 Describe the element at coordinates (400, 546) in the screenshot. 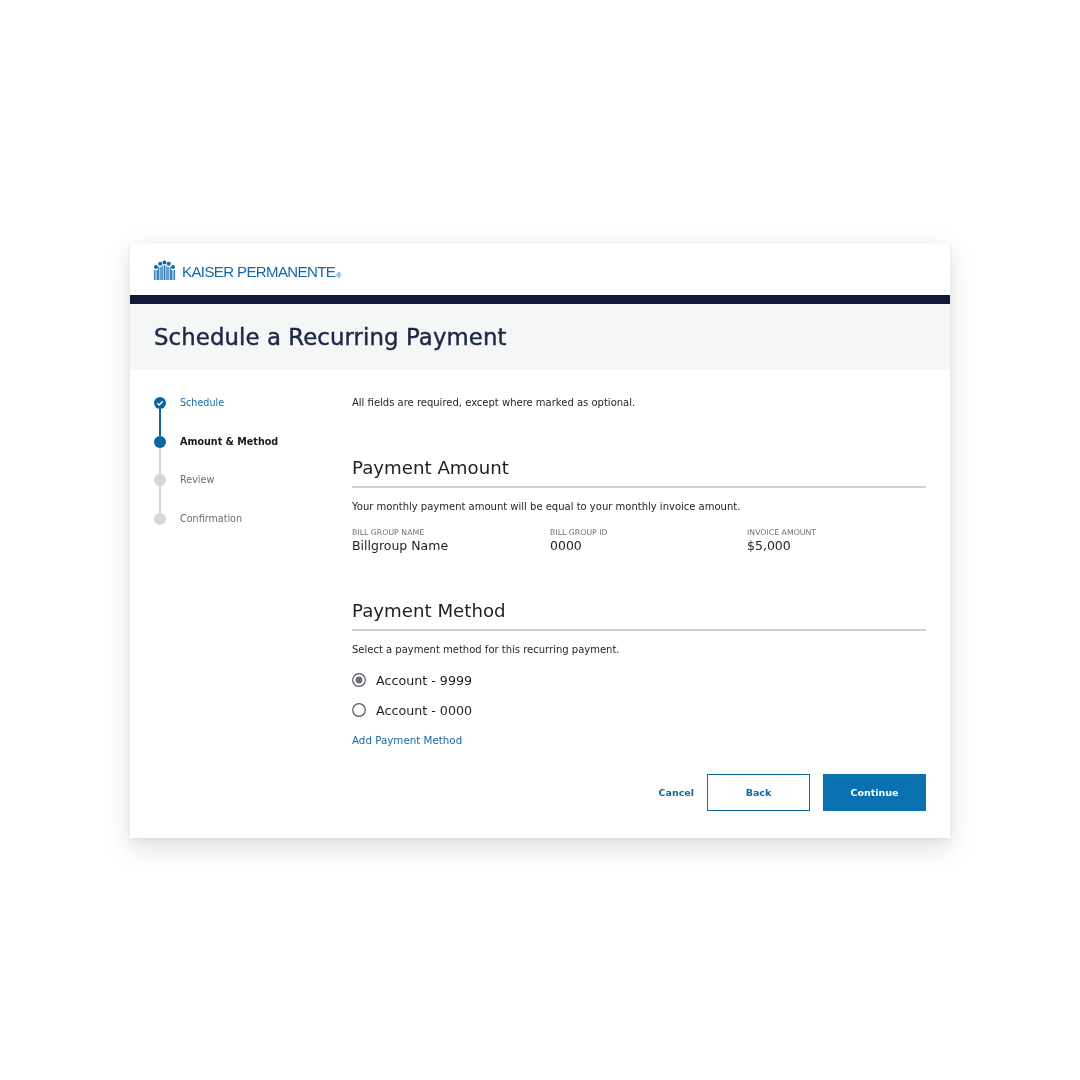

I see `field-value: Billgroup Name` at that location.